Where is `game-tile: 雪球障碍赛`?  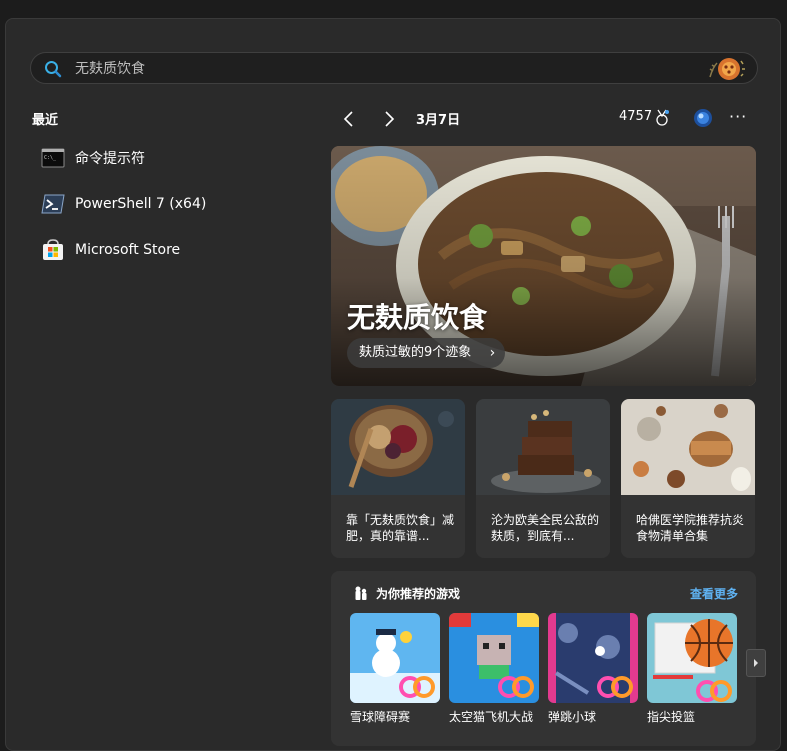
game-tile: 雪球障碍赛 is located at coordinates (395, 669).